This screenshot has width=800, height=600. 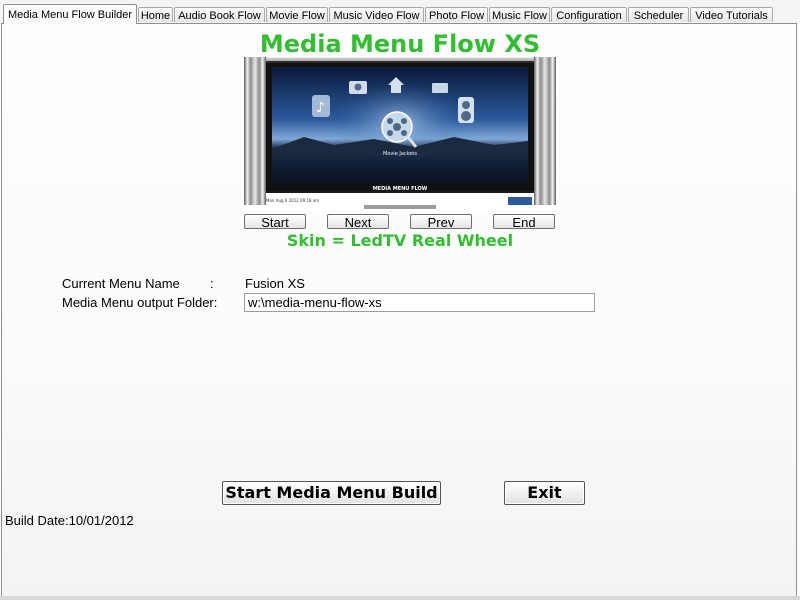 I want to click on skin-label: Skin = LedTV Real Wheel, so click(x=400, y=240).